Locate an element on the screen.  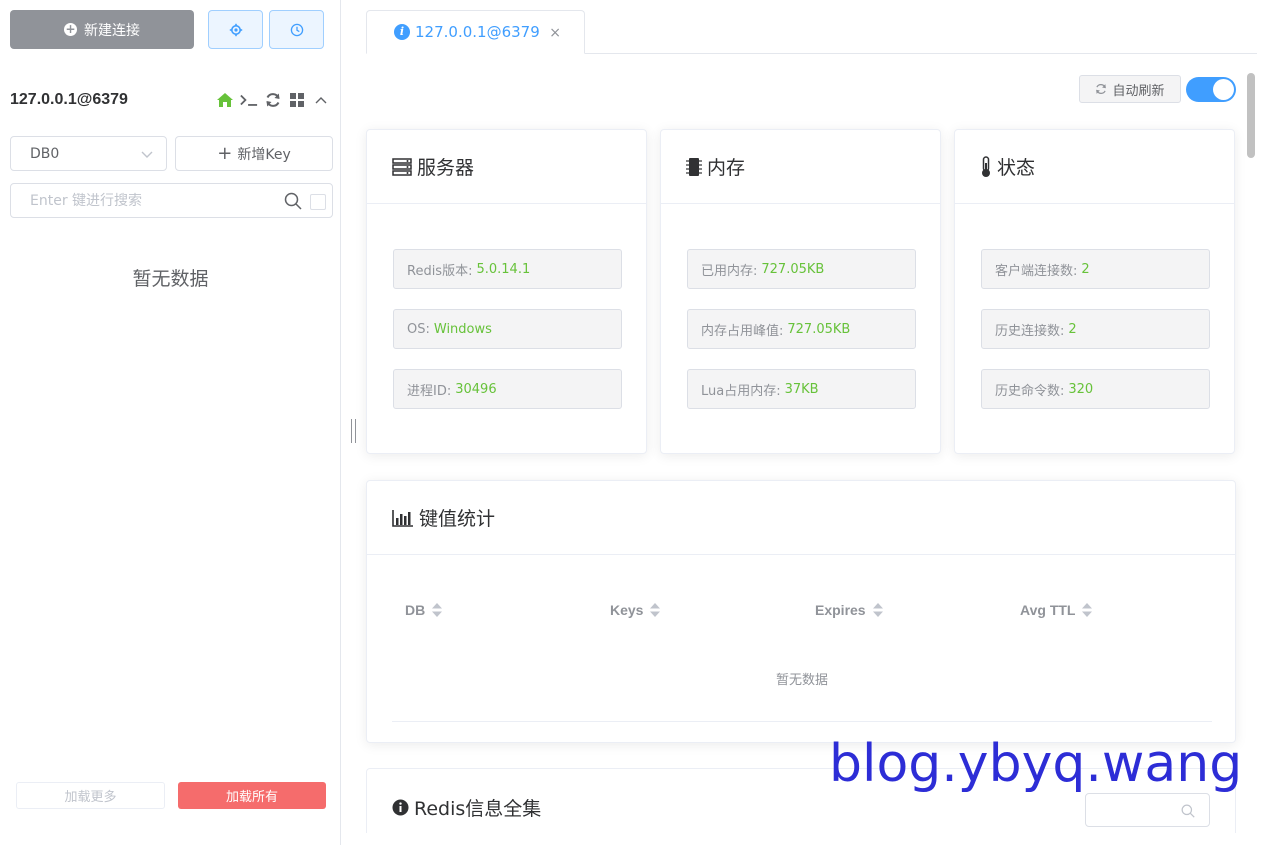
auto-refresh-toggle is located at coordinates (1211, 89).